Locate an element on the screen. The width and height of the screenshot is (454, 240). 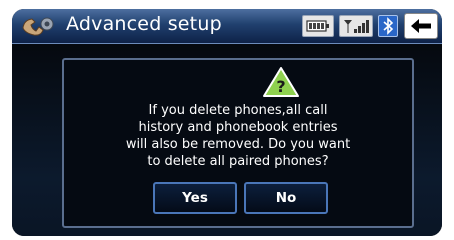
message-line: will also be removed. Do you want is located at coordinates (238, 144).